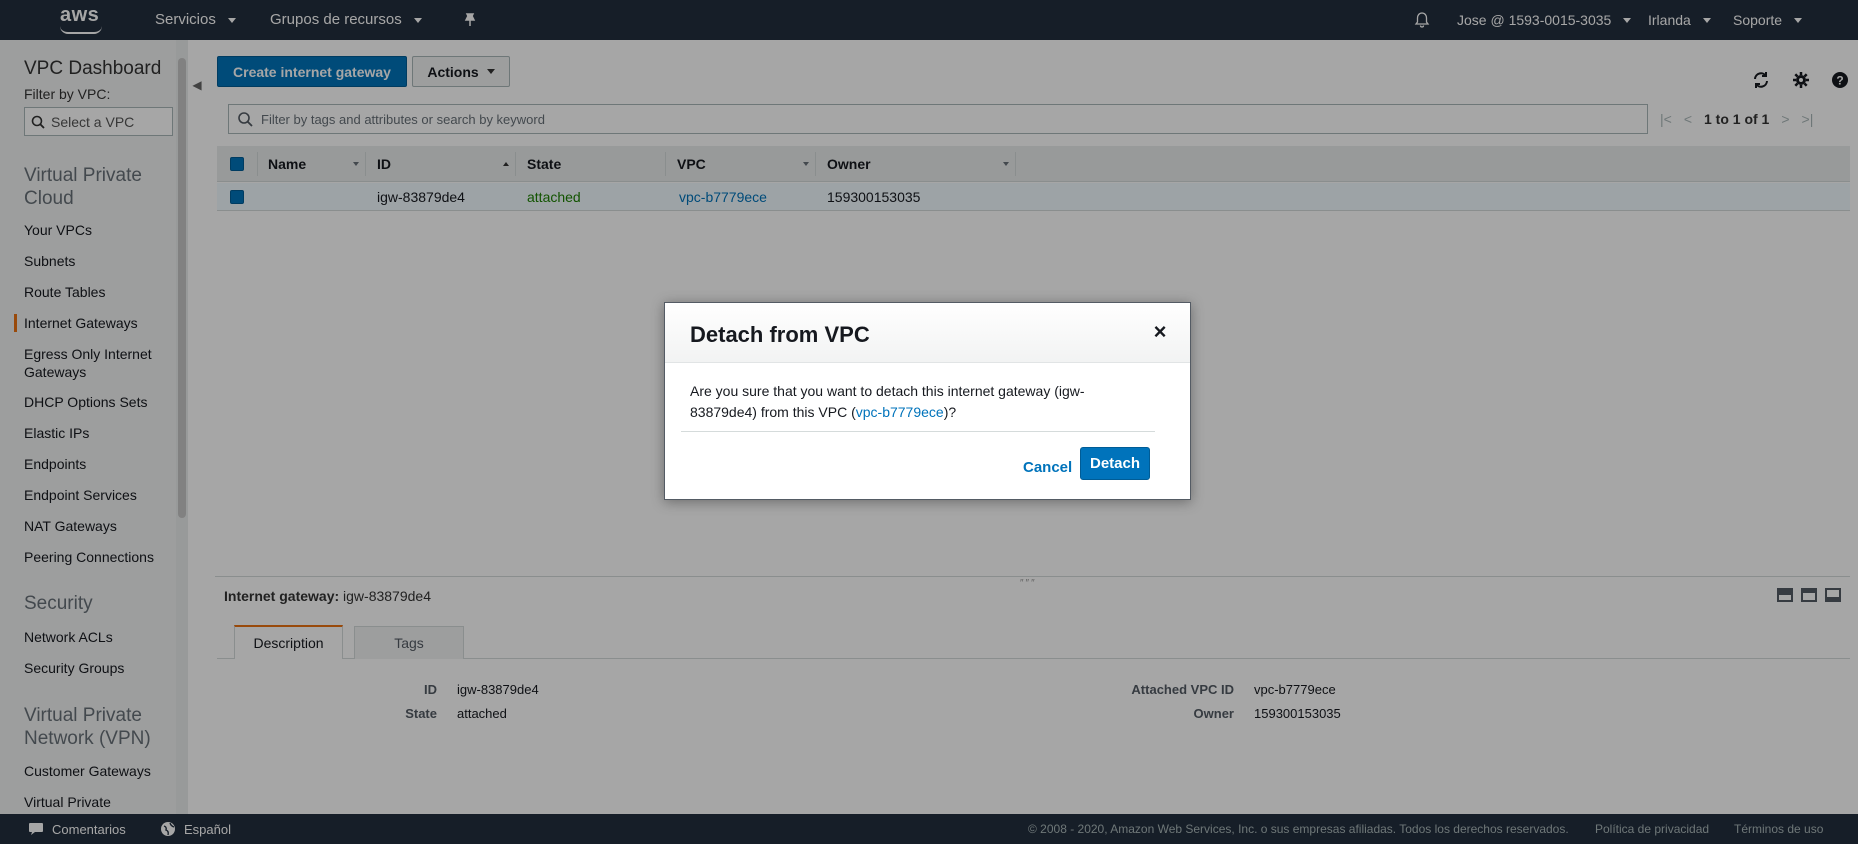 The image size is (1858, 844). Describe the element at coordinates (1115, 463) in the screenshot. I see `detach-button: Detach` at that location.